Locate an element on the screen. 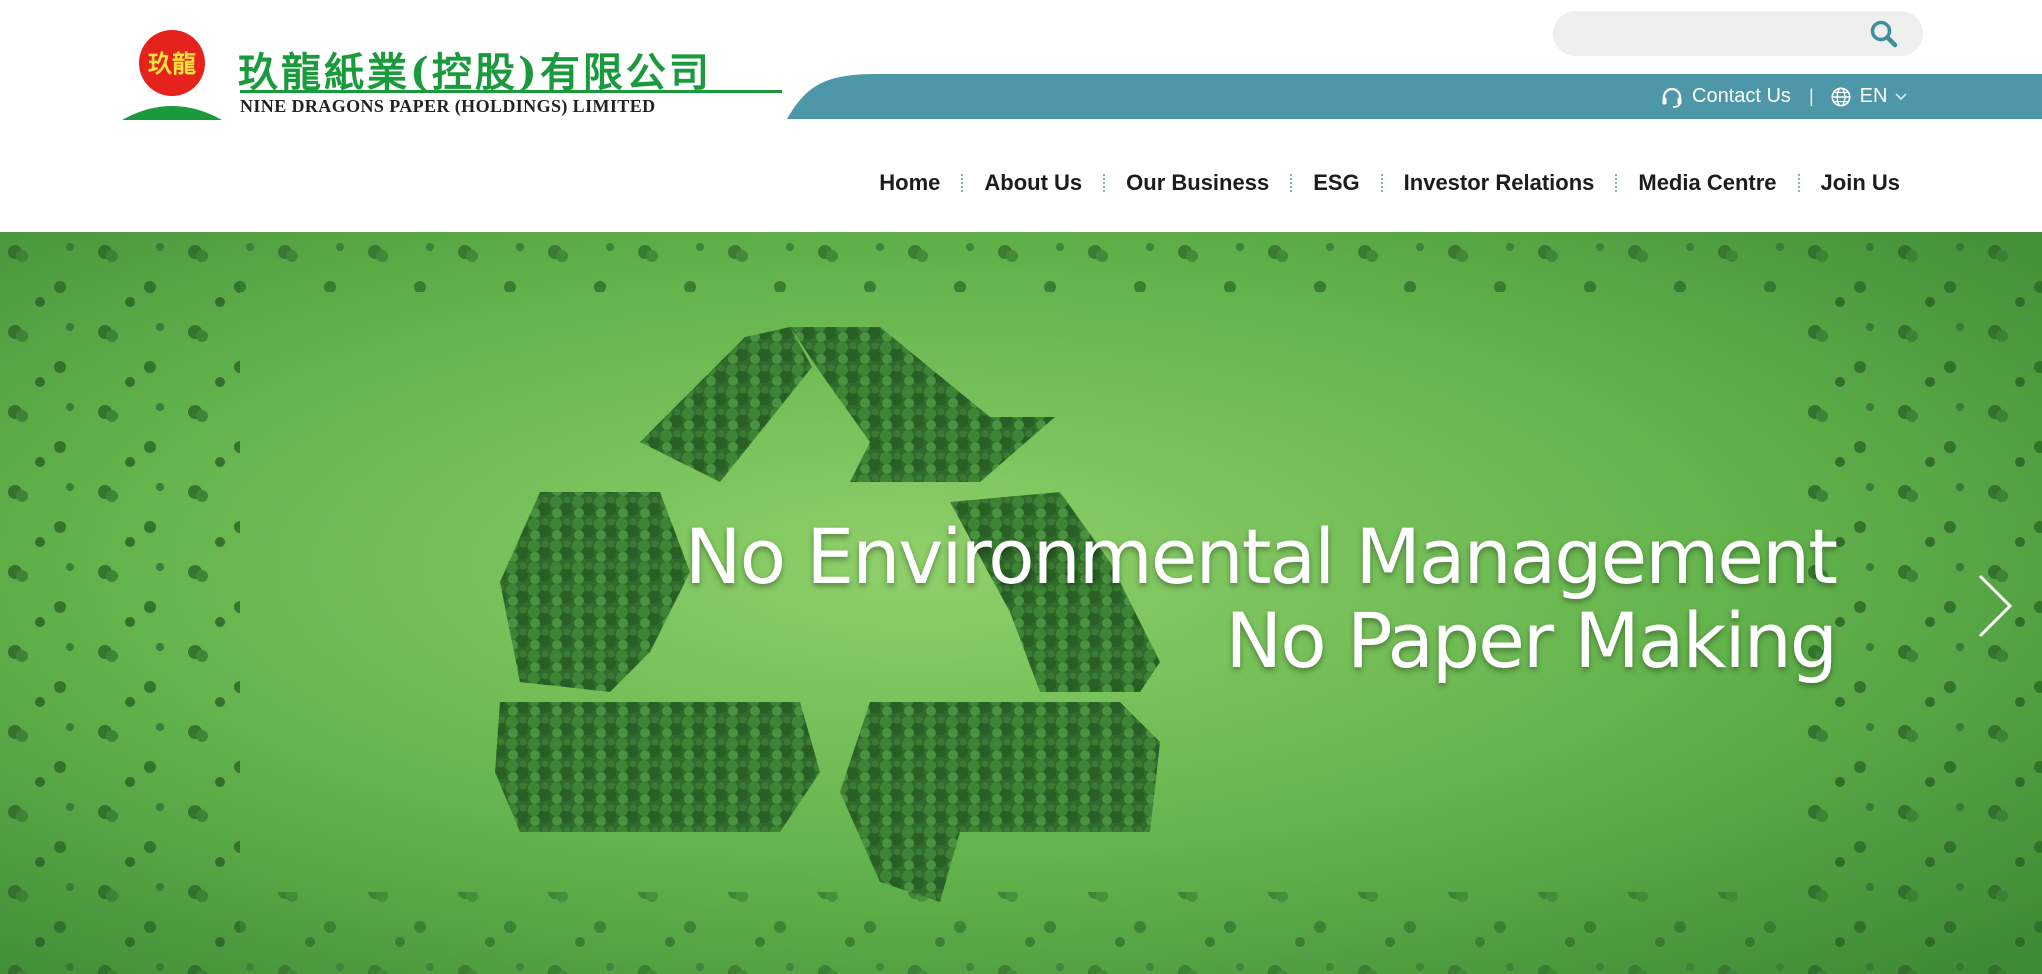  contact-us-link: Contact Us is located at coordinates (1725, 97).